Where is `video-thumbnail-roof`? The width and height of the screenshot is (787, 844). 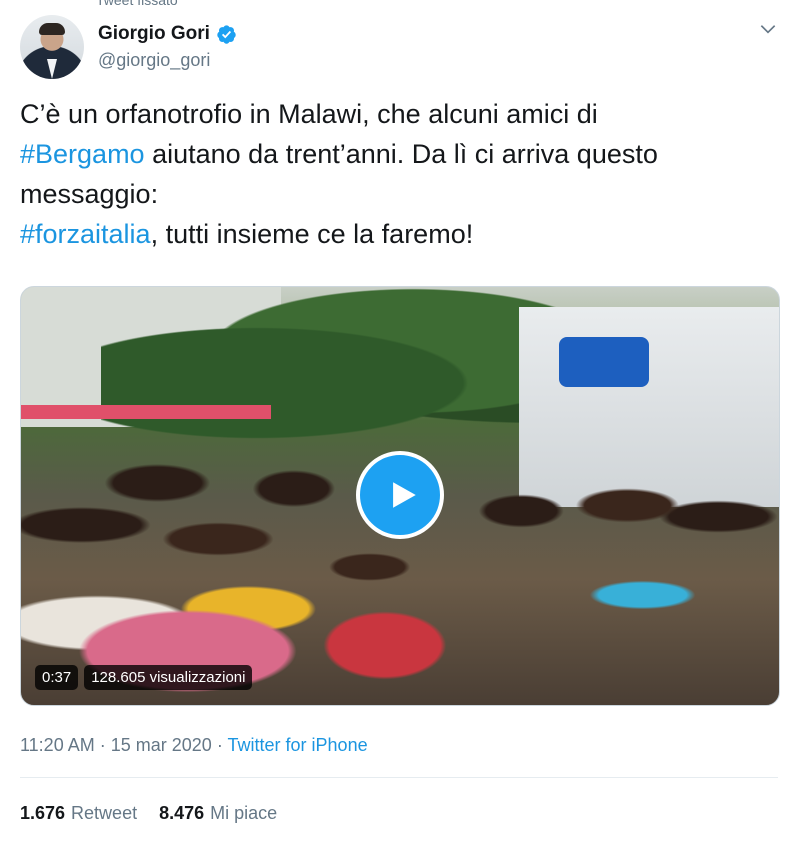
video-thumbnail-roof is located at coordinates (146, 412).